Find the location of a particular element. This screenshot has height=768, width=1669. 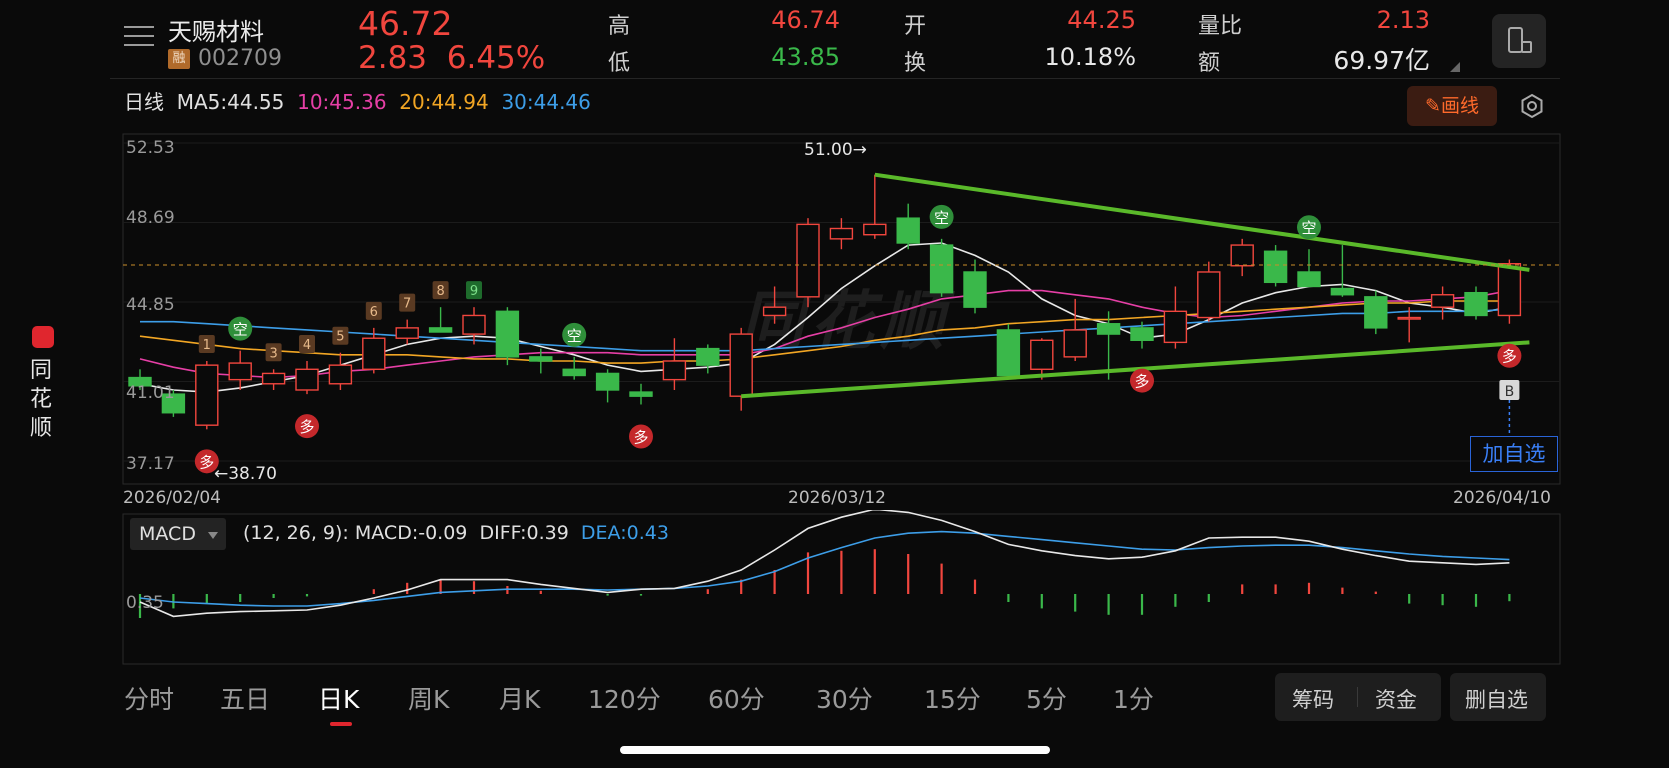

td-count-label: 5 is located at coordinates (340, 337).